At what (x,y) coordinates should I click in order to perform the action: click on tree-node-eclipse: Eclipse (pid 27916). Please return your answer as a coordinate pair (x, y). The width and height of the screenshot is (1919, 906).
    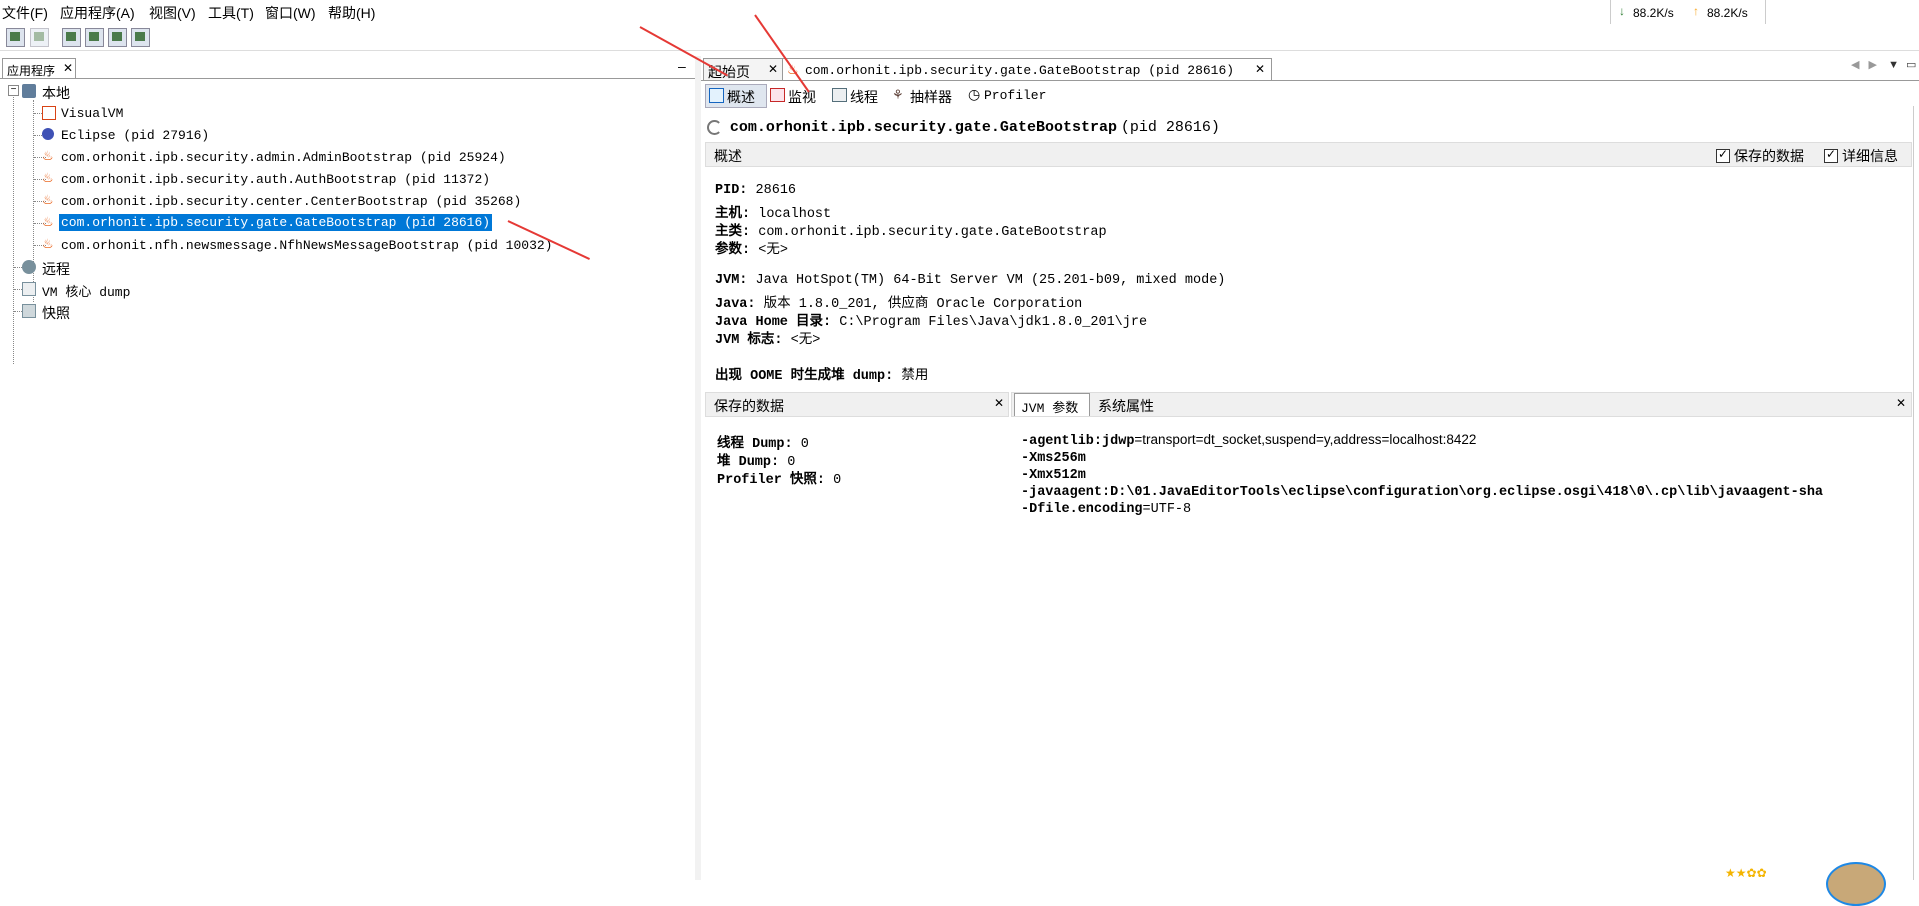
    Looking at the image, I should click on (345, 135).